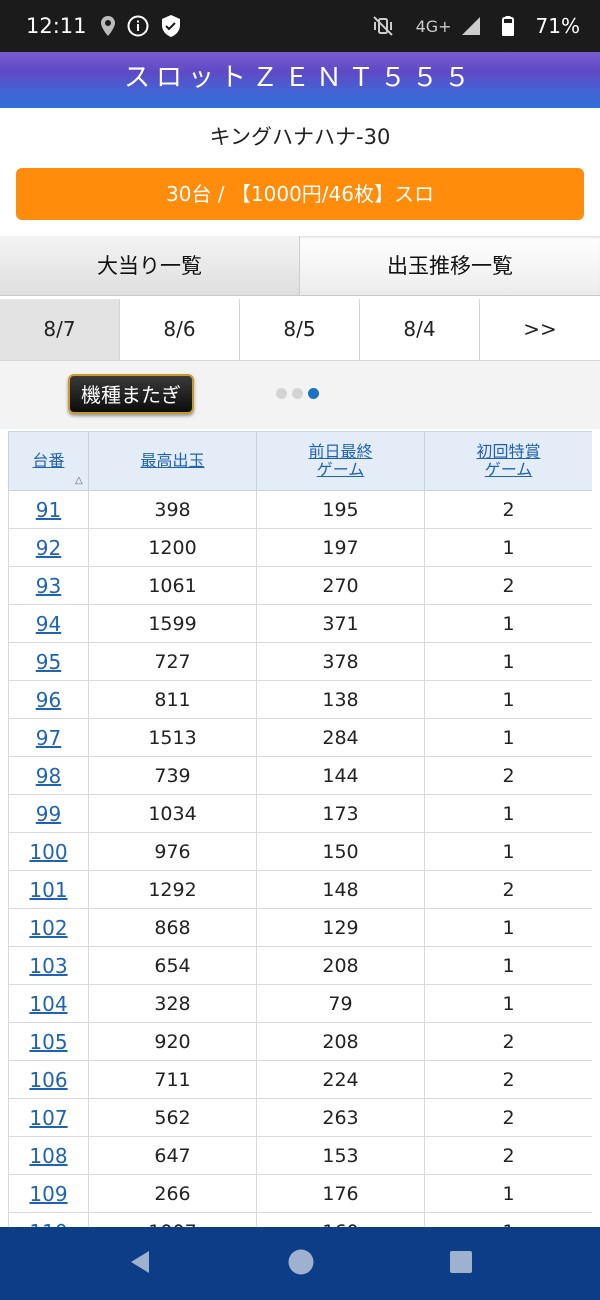 Image resolution: width=600 pixels, height=1300 pixels. I want to click on cell-prev-day-final-game: 160, so click(340, 1219).